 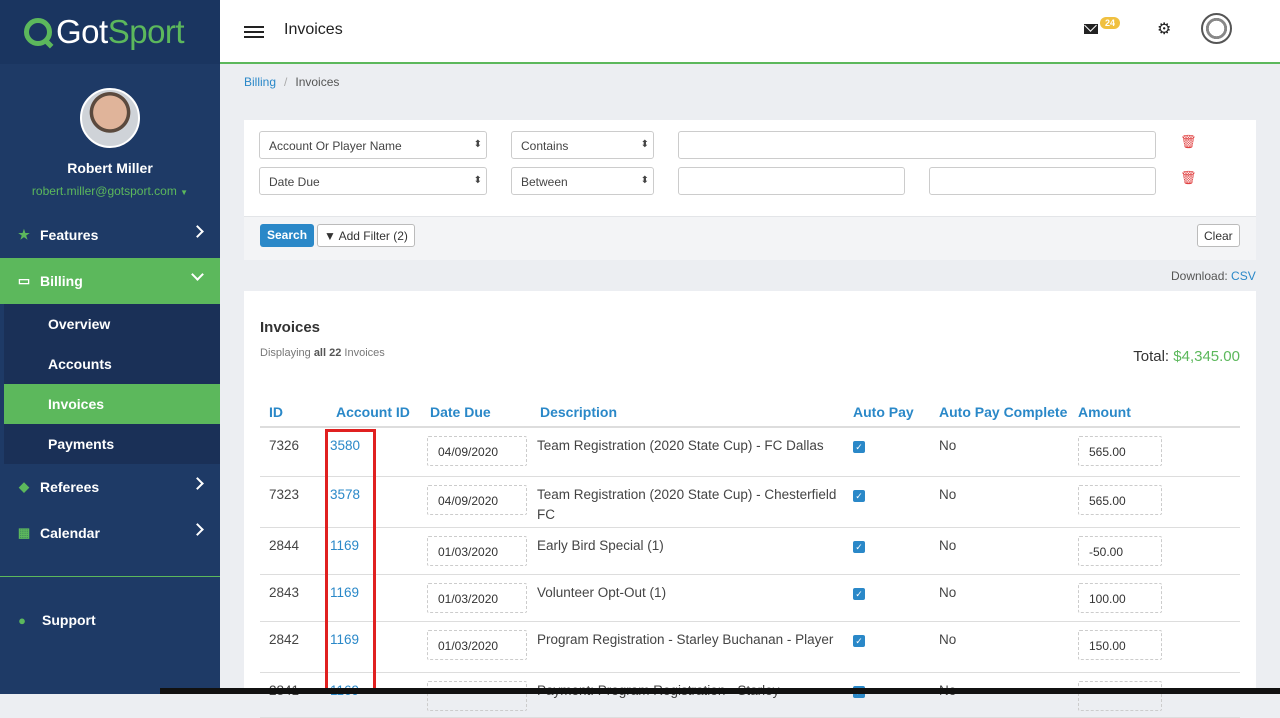 What do you see at coordinates (1164, 29) in the screenshot?
I see `gear-icon: ⚙` at bounding box center [1164, 29].